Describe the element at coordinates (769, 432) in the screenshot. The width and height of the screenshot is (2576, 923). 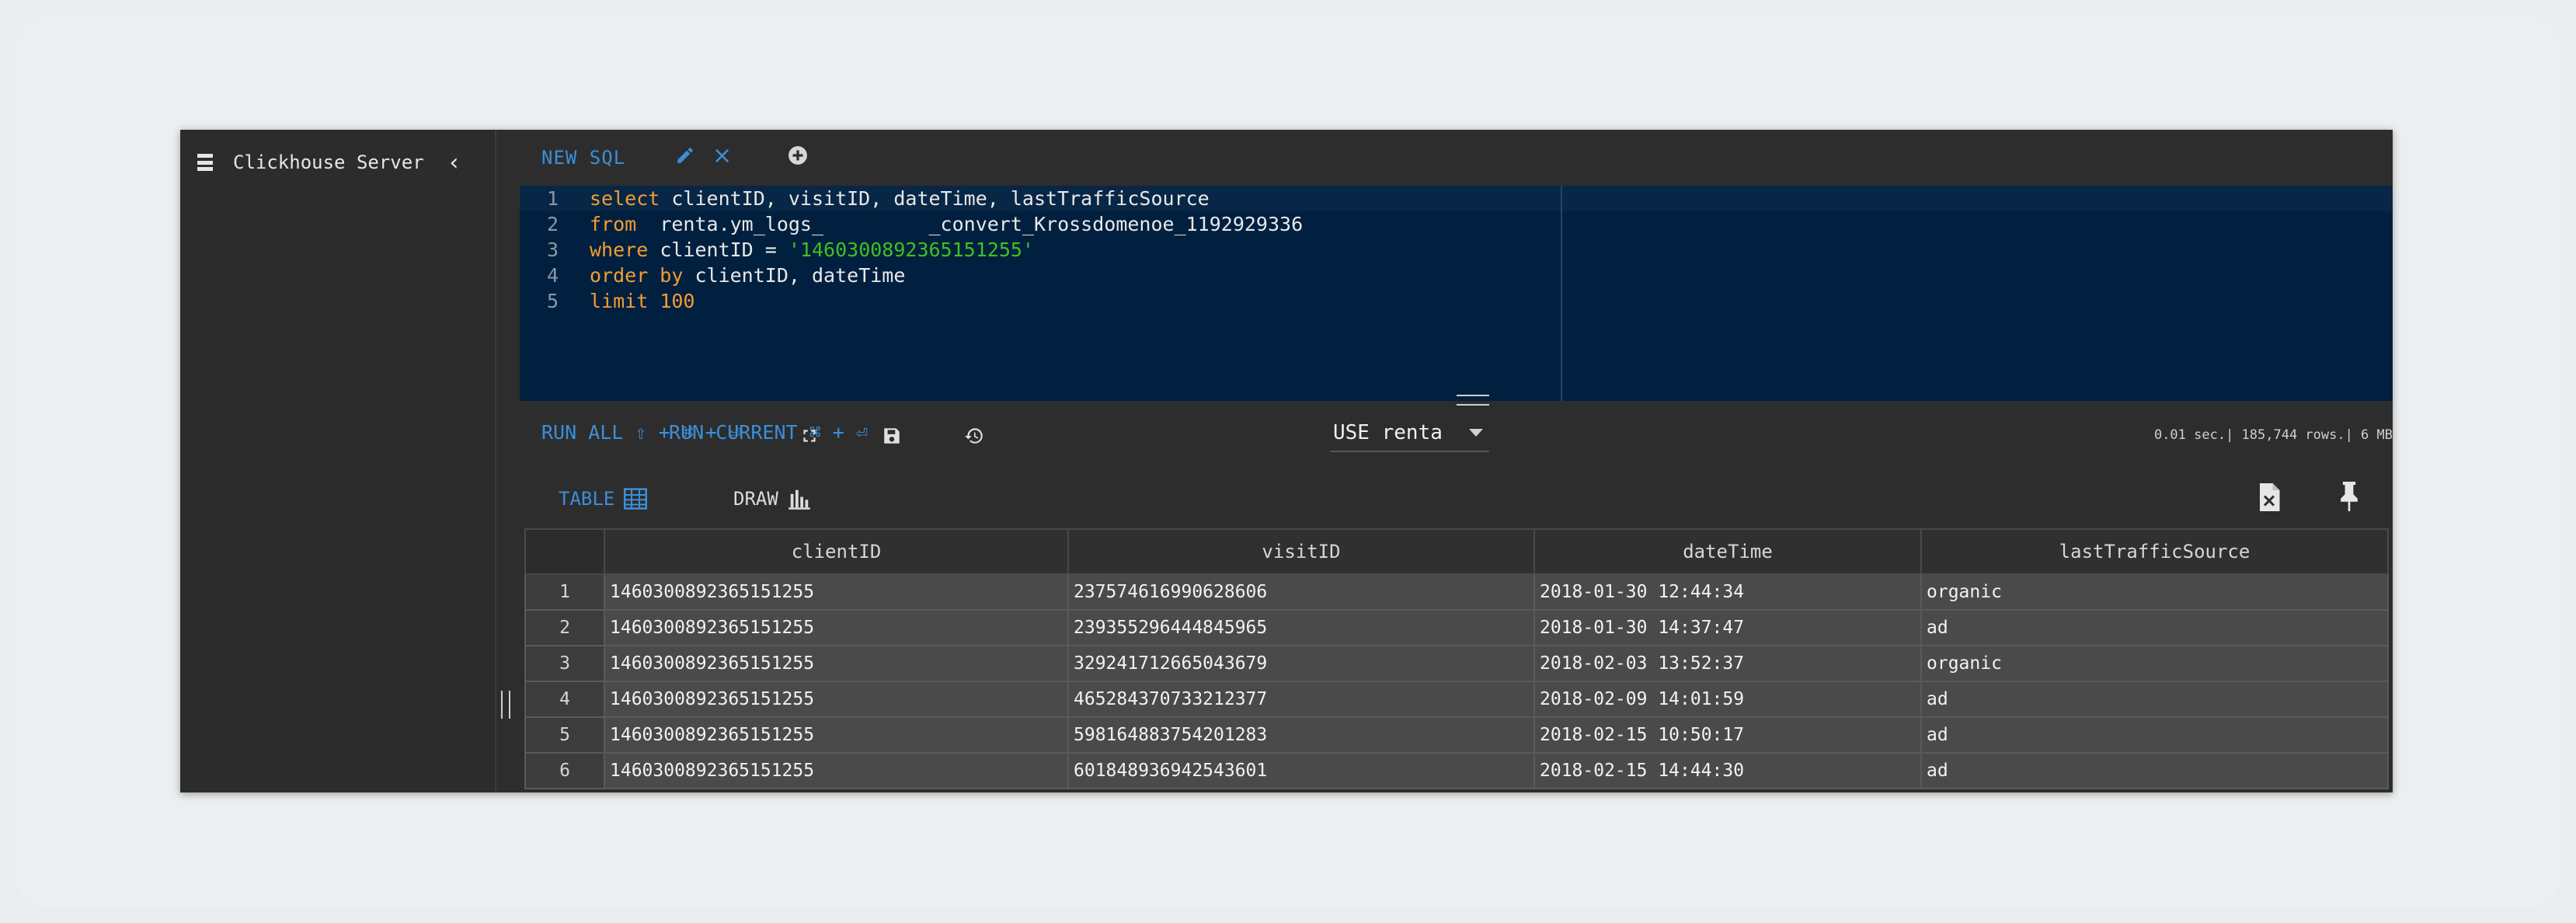
I see `run-current-button: RUN CURRENT ⌘ + ⏎` at that location.